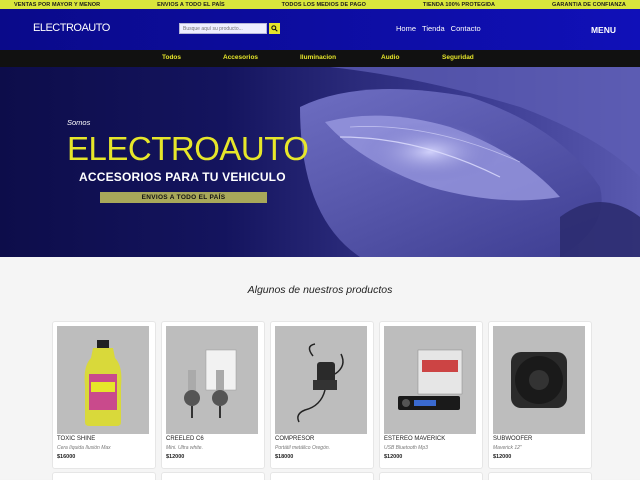  Describe the element at coordinates (303, 448) in the screenshot. I see `product-description: Portátil metálico Oregón.` at that location.